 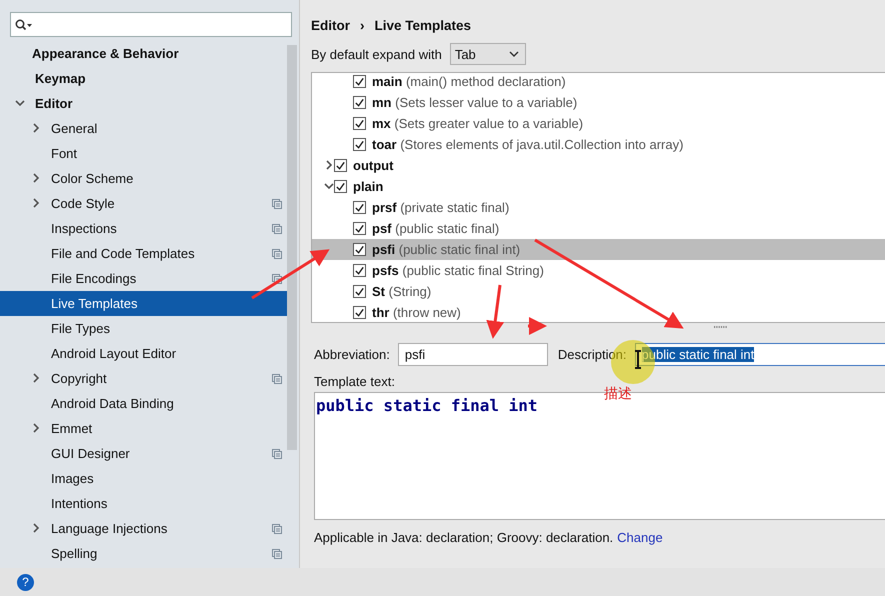 I want to click on resize-grip-icon, so click(x=721, y=327).